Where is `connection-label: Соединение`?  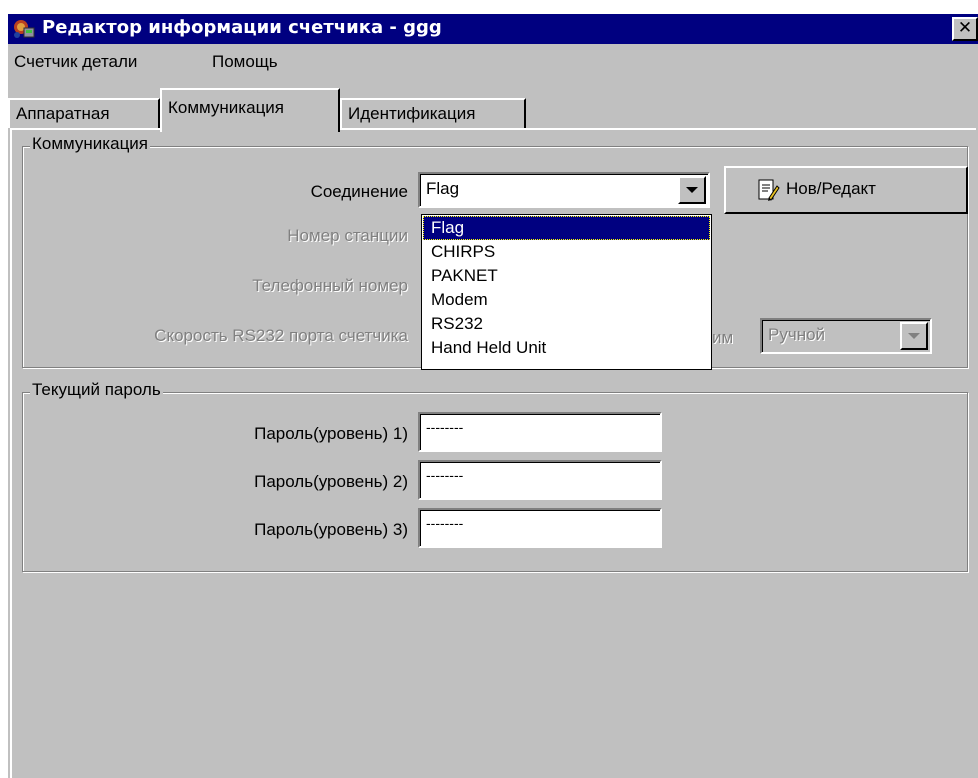 connection-label: Соединение is located at coordinates (359, 191).